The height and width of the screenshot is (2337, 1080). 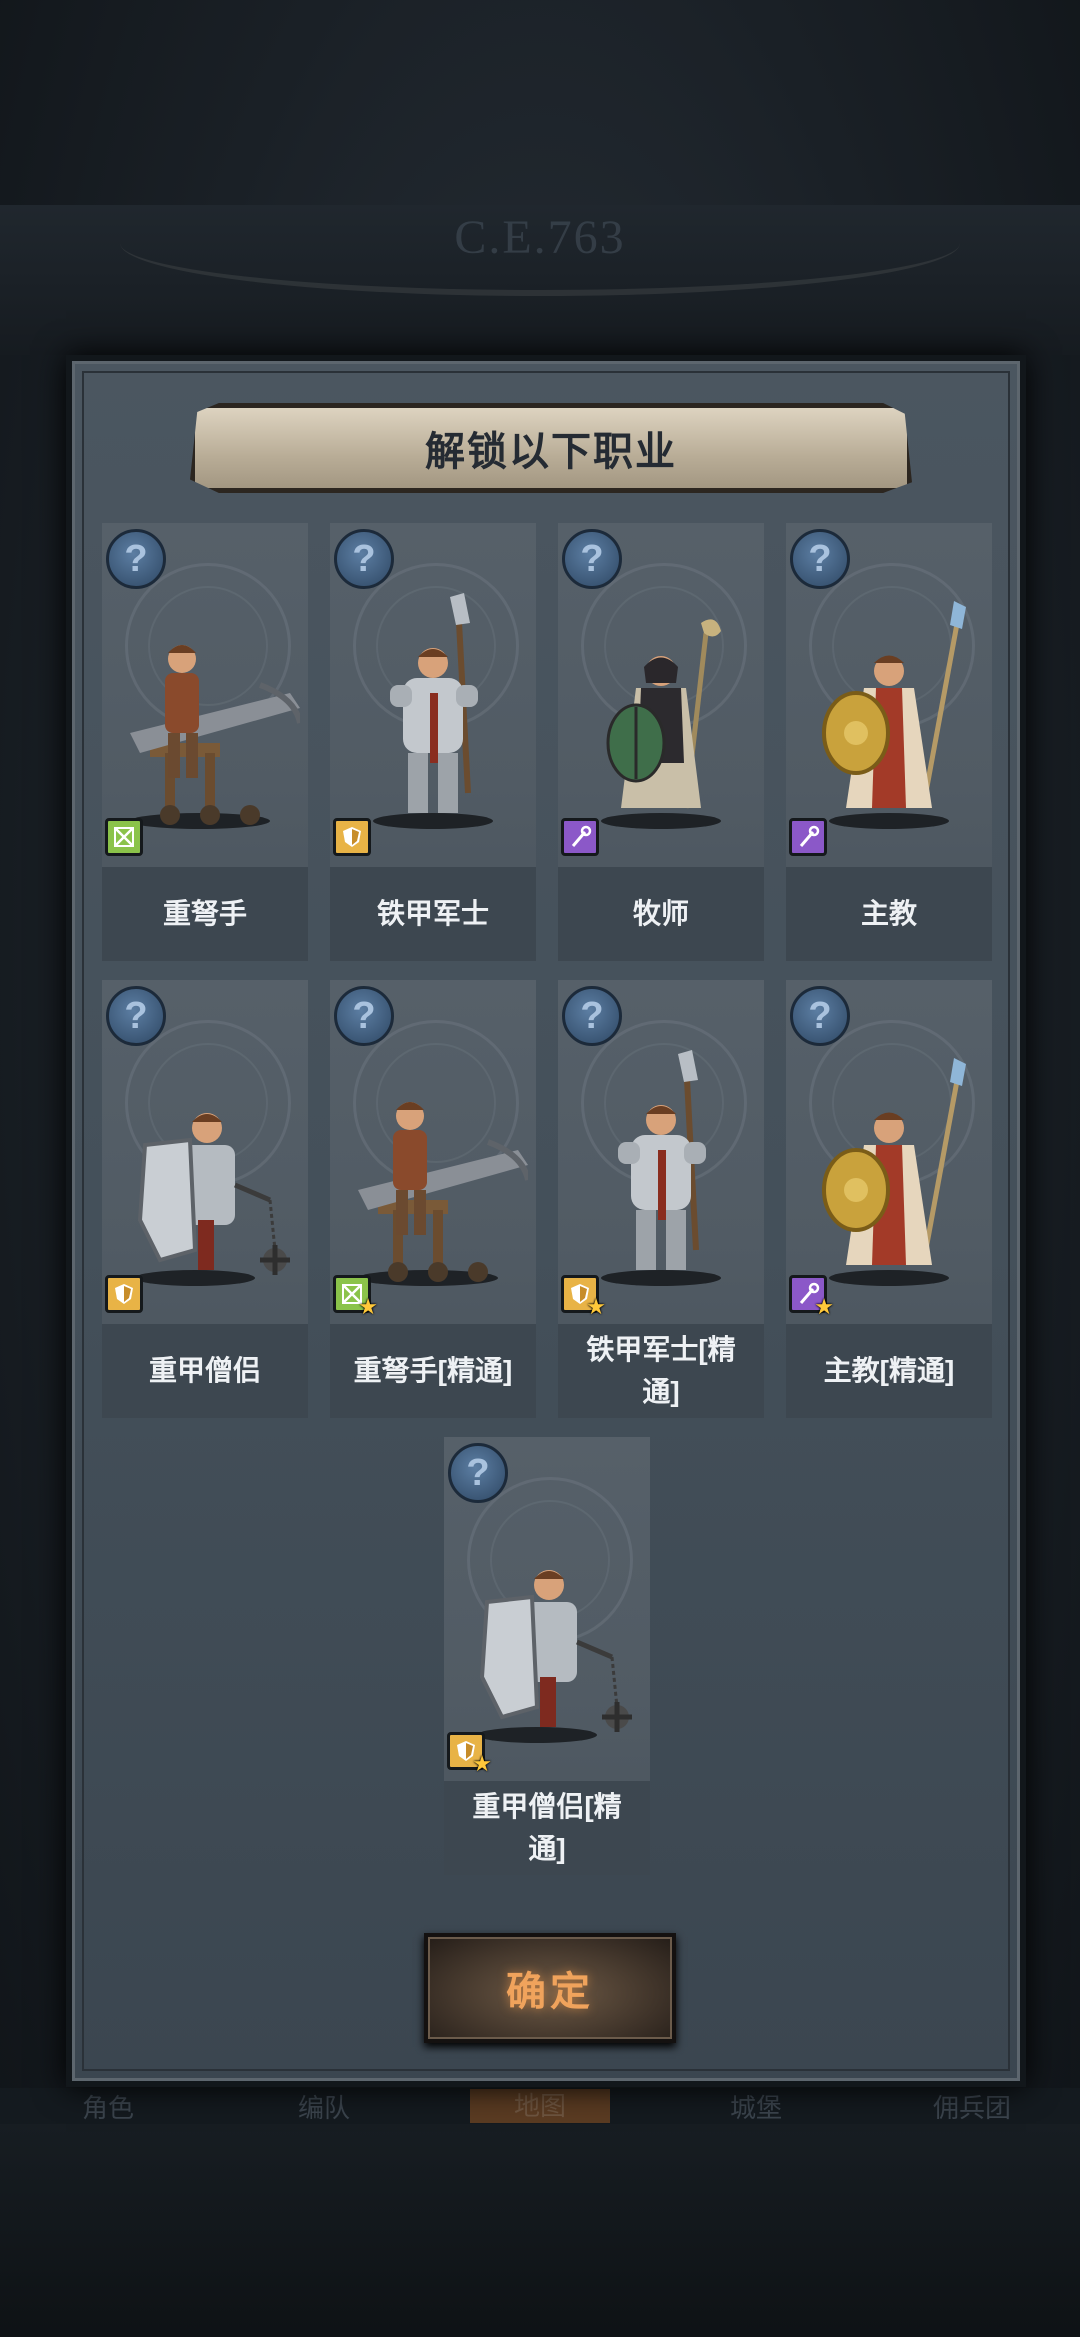 What do you see at coordinates (889, 1371) in the screenshot?
I see `class-name: 主教[精通]` at bounding box center [889, 1371].